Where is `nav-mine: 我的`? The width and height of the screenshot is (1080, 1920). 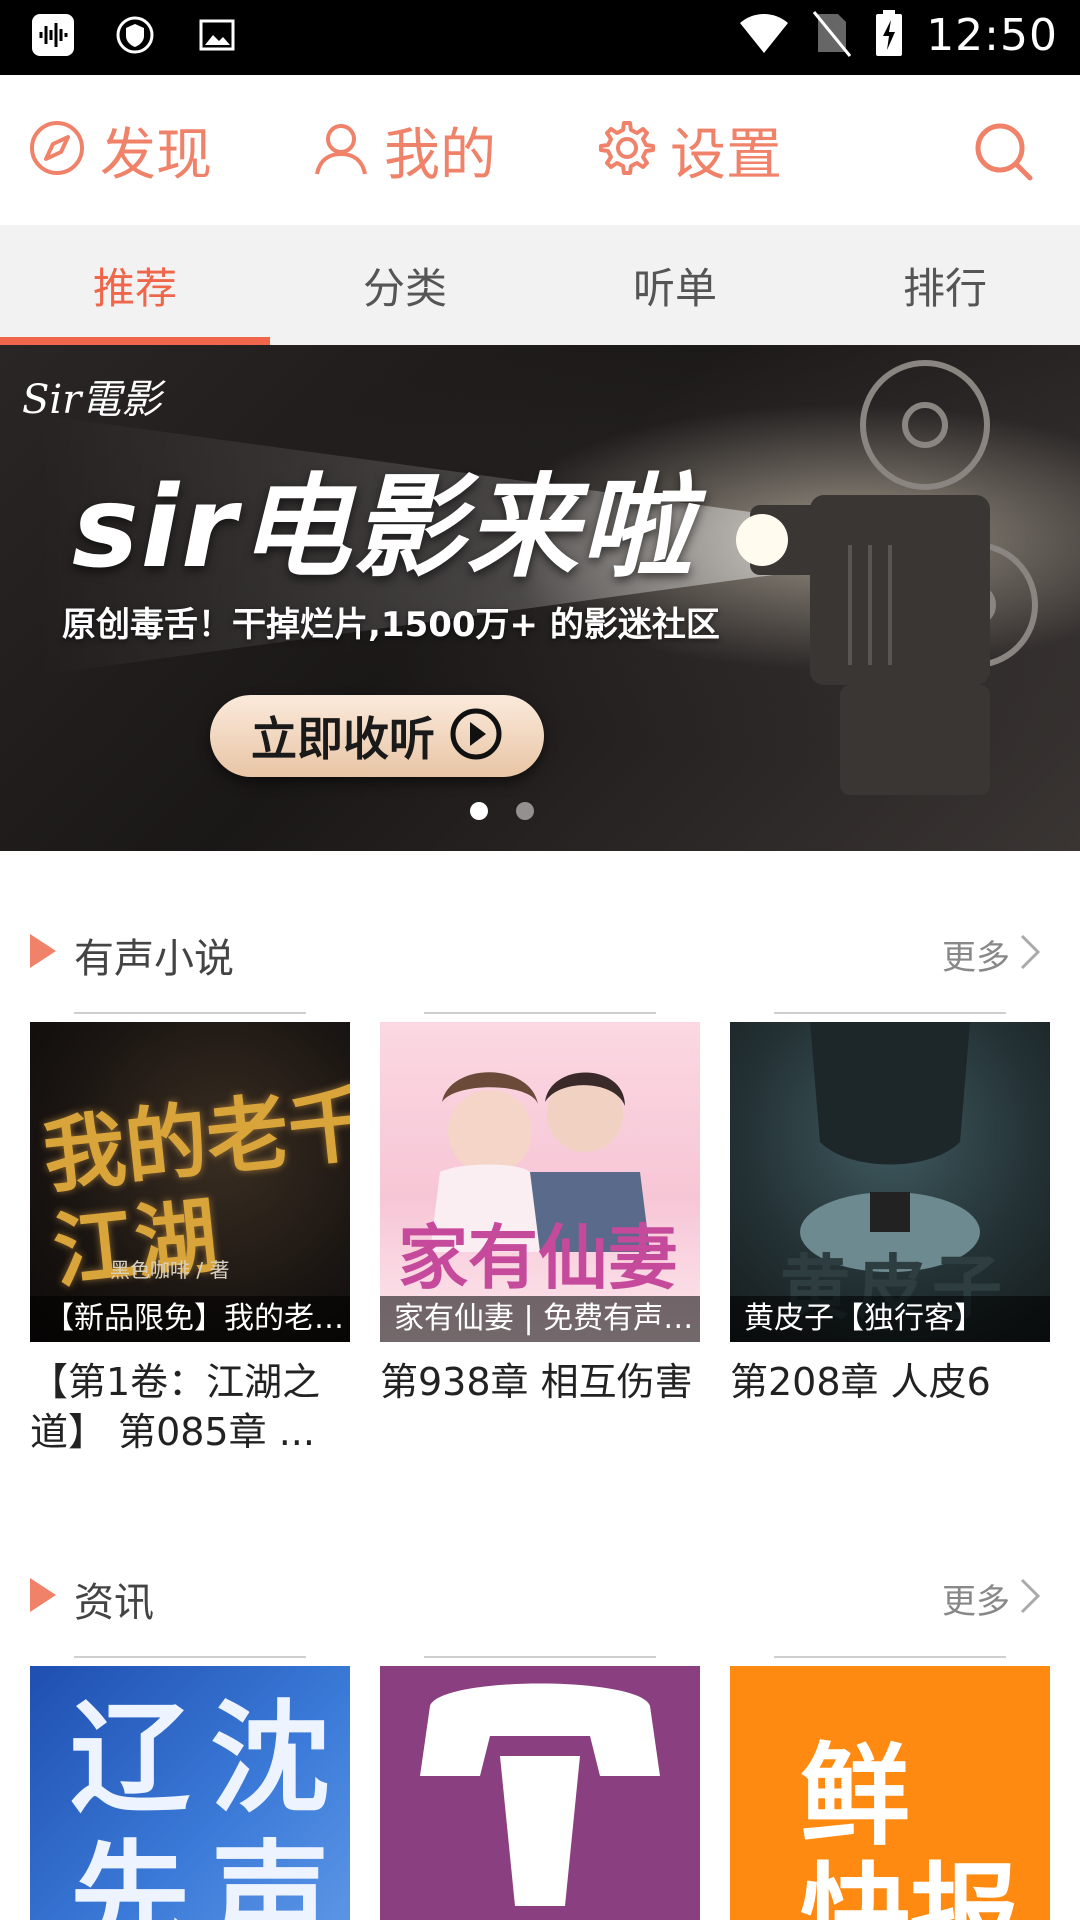
nav-mine: 我的 is located at coordinates (404, 150).